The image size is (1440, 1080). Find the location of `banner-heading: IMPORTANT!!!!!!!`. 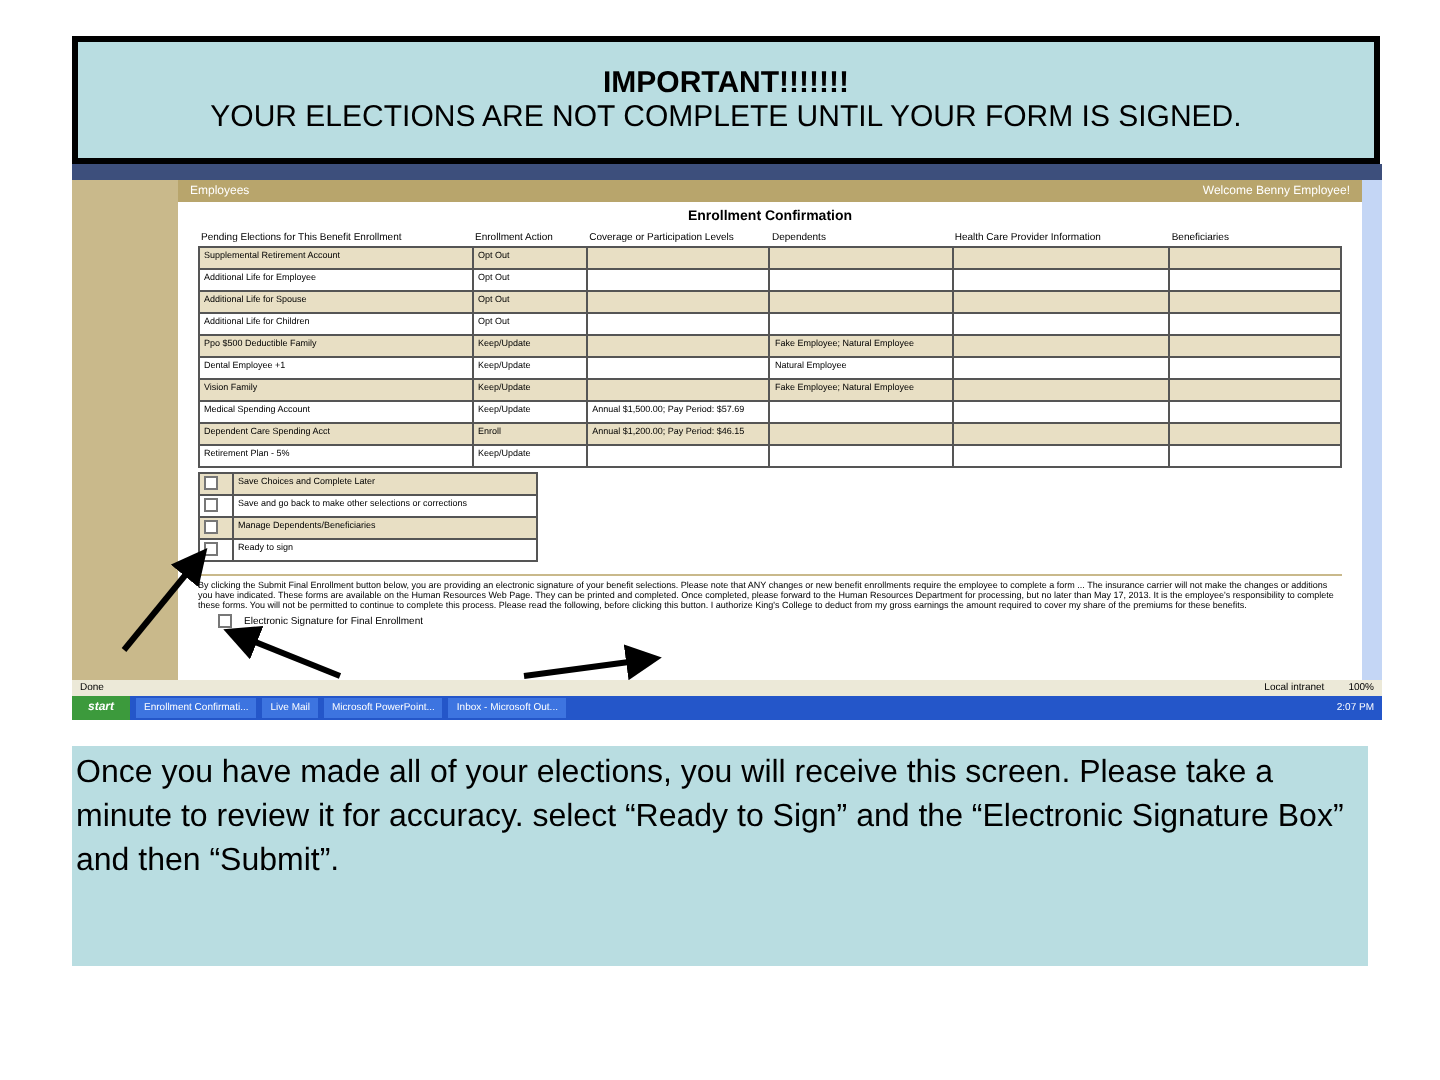

banner-heading: IMPORTANT!!!!!!! is located at coordinates (725, 83).